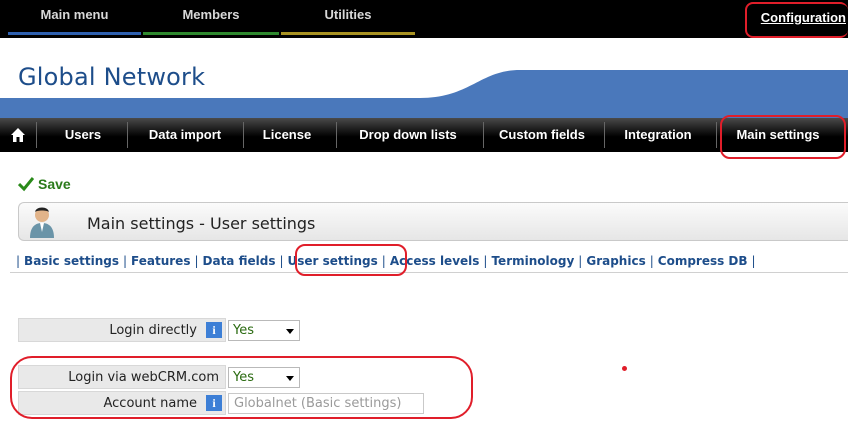 Image resolution: width=848 pixels, height=421 pixels. Describe the element at coordinates (796, 20) in the screenshot. I see `annotation-configuration` at that location.